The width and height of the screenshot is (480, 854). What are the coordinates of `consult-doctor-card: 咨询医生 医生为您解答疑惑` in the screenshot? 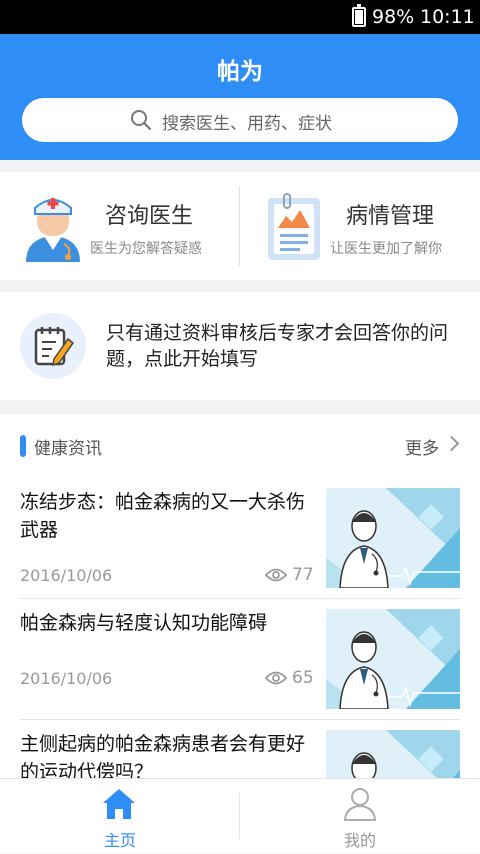 It's located at (120, 226).